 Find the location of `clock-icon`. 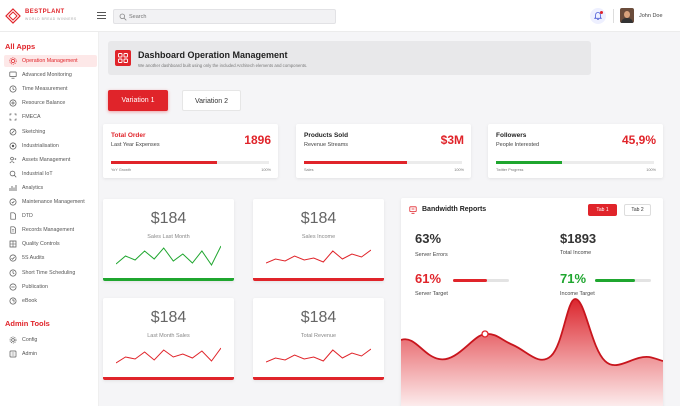

clock-icon is located at coordinates (13, 89).